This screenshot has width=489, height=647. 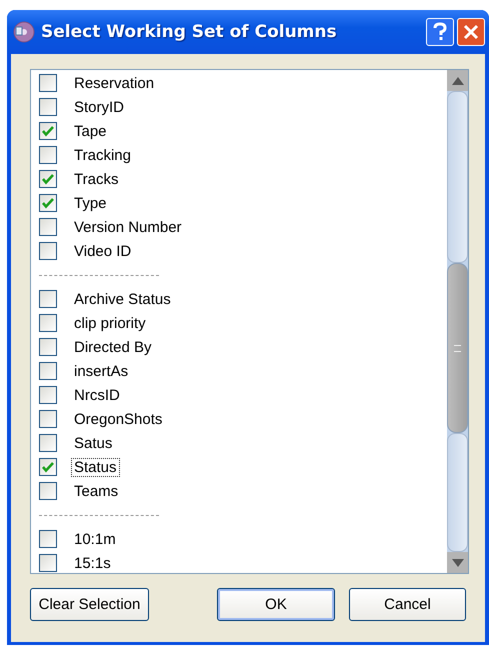 I want to click on list-item: Video ID, so click(x=102, y=251).